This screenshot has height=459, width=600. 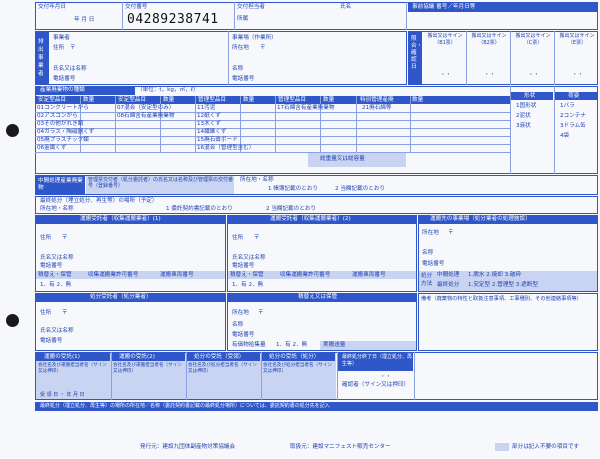 I want to click on receipt-sub: 会社名及び運搬担当者名（サイン又は押印）, so click(x=147, y=368).